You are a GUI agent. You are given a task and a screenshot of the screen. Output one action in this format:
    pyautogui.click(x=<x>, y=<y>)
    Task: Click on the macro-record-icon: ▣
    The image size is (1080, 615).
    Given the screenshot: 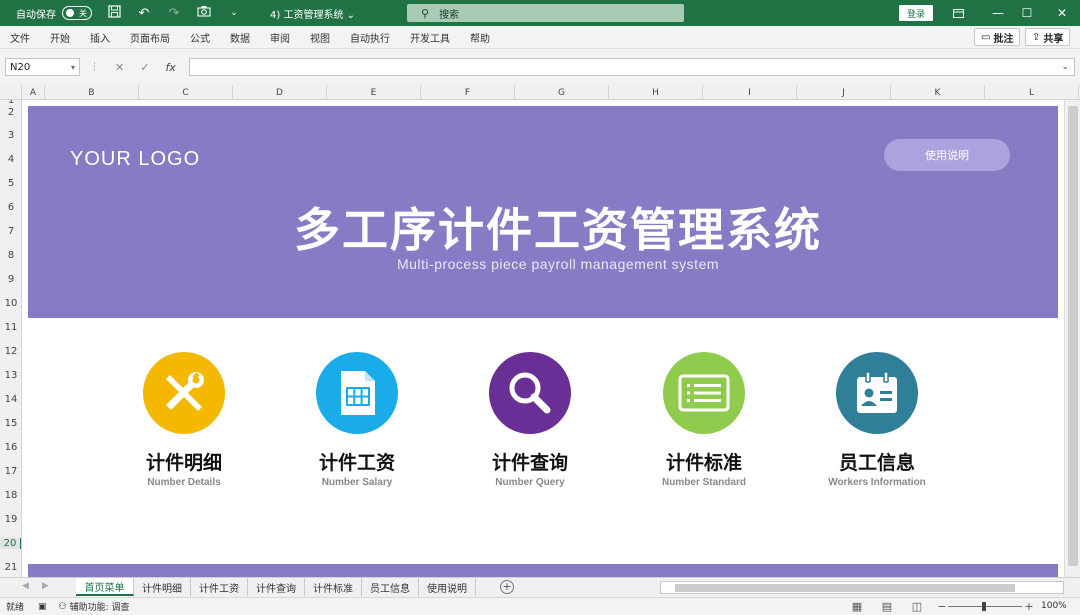 What is the action you would take?
    pyautogui.click(x=42, y=607)
    